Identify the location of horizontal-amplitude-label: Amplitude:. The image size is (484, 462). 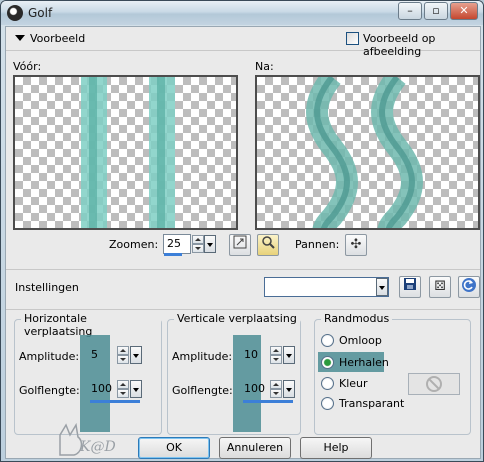
(49, 356).